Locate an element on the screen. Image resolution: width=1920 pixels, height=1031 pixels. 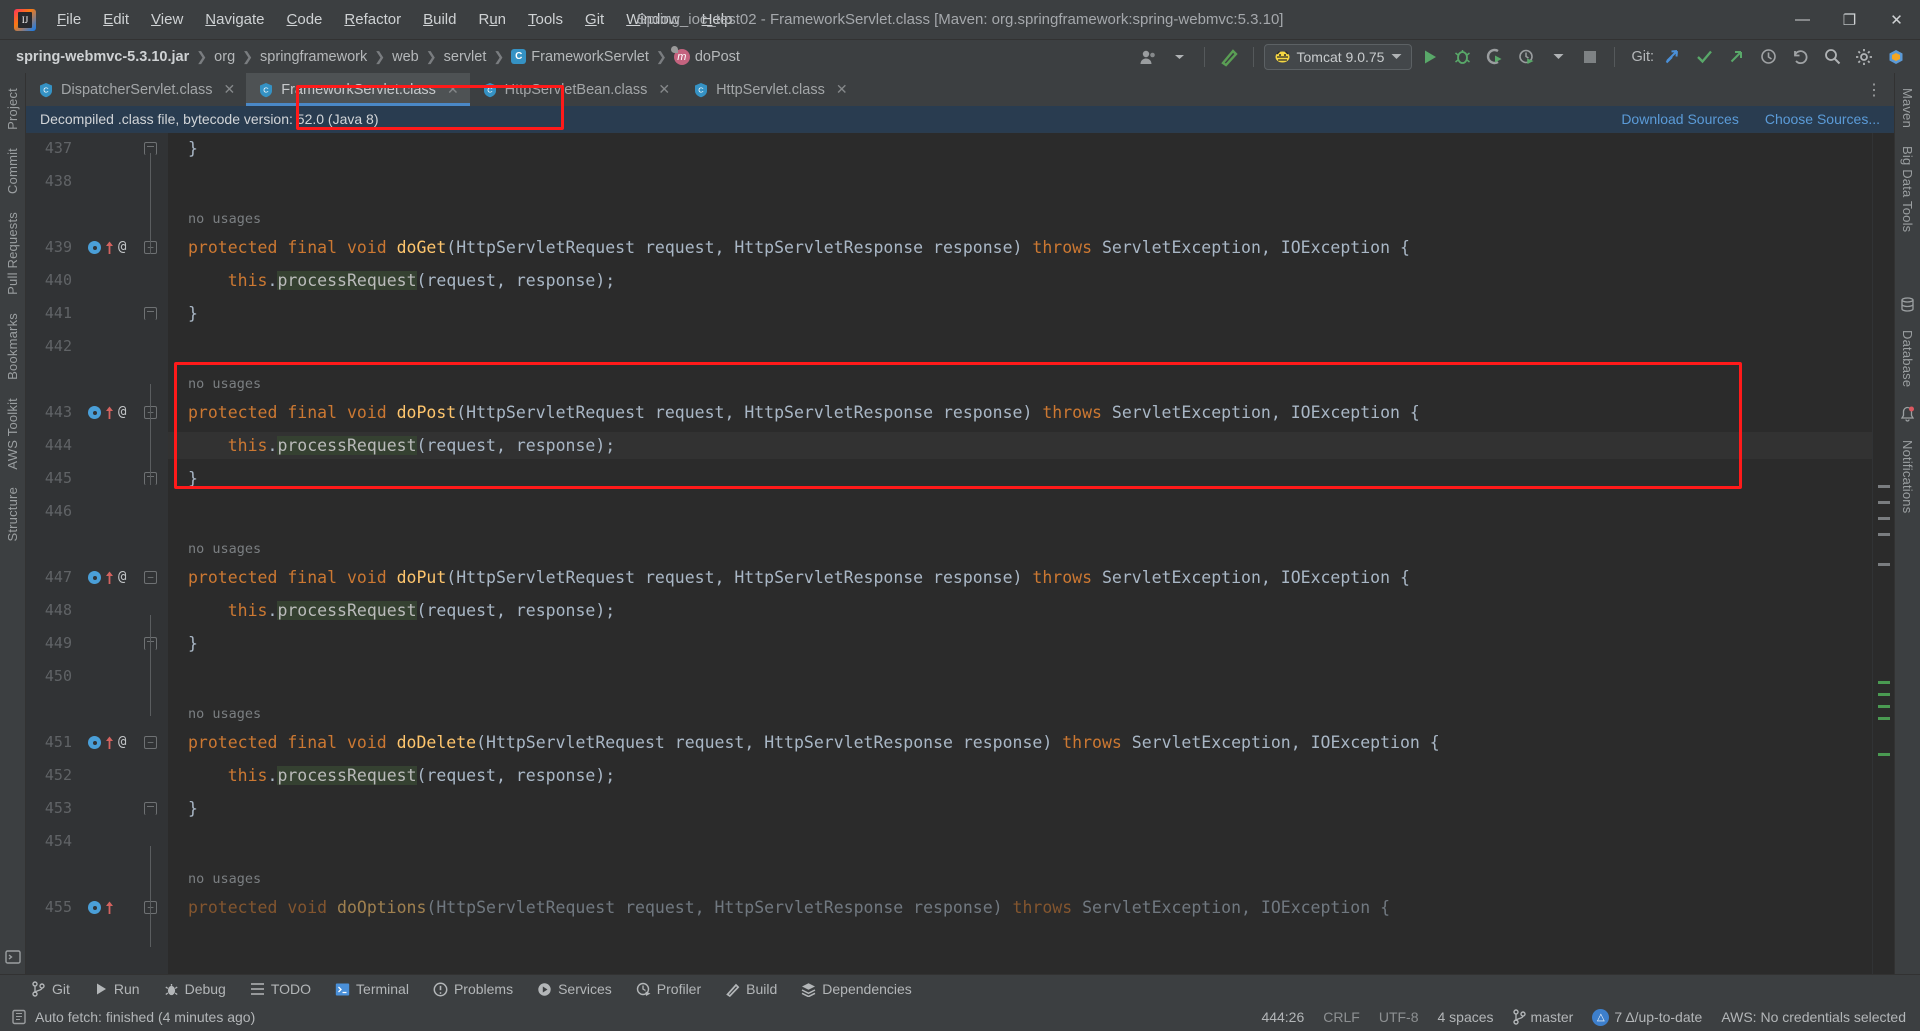
editor-tab-frameworkservlet-class: C FrameworkServlet.class ✕ is located at coordinates (358, 89).